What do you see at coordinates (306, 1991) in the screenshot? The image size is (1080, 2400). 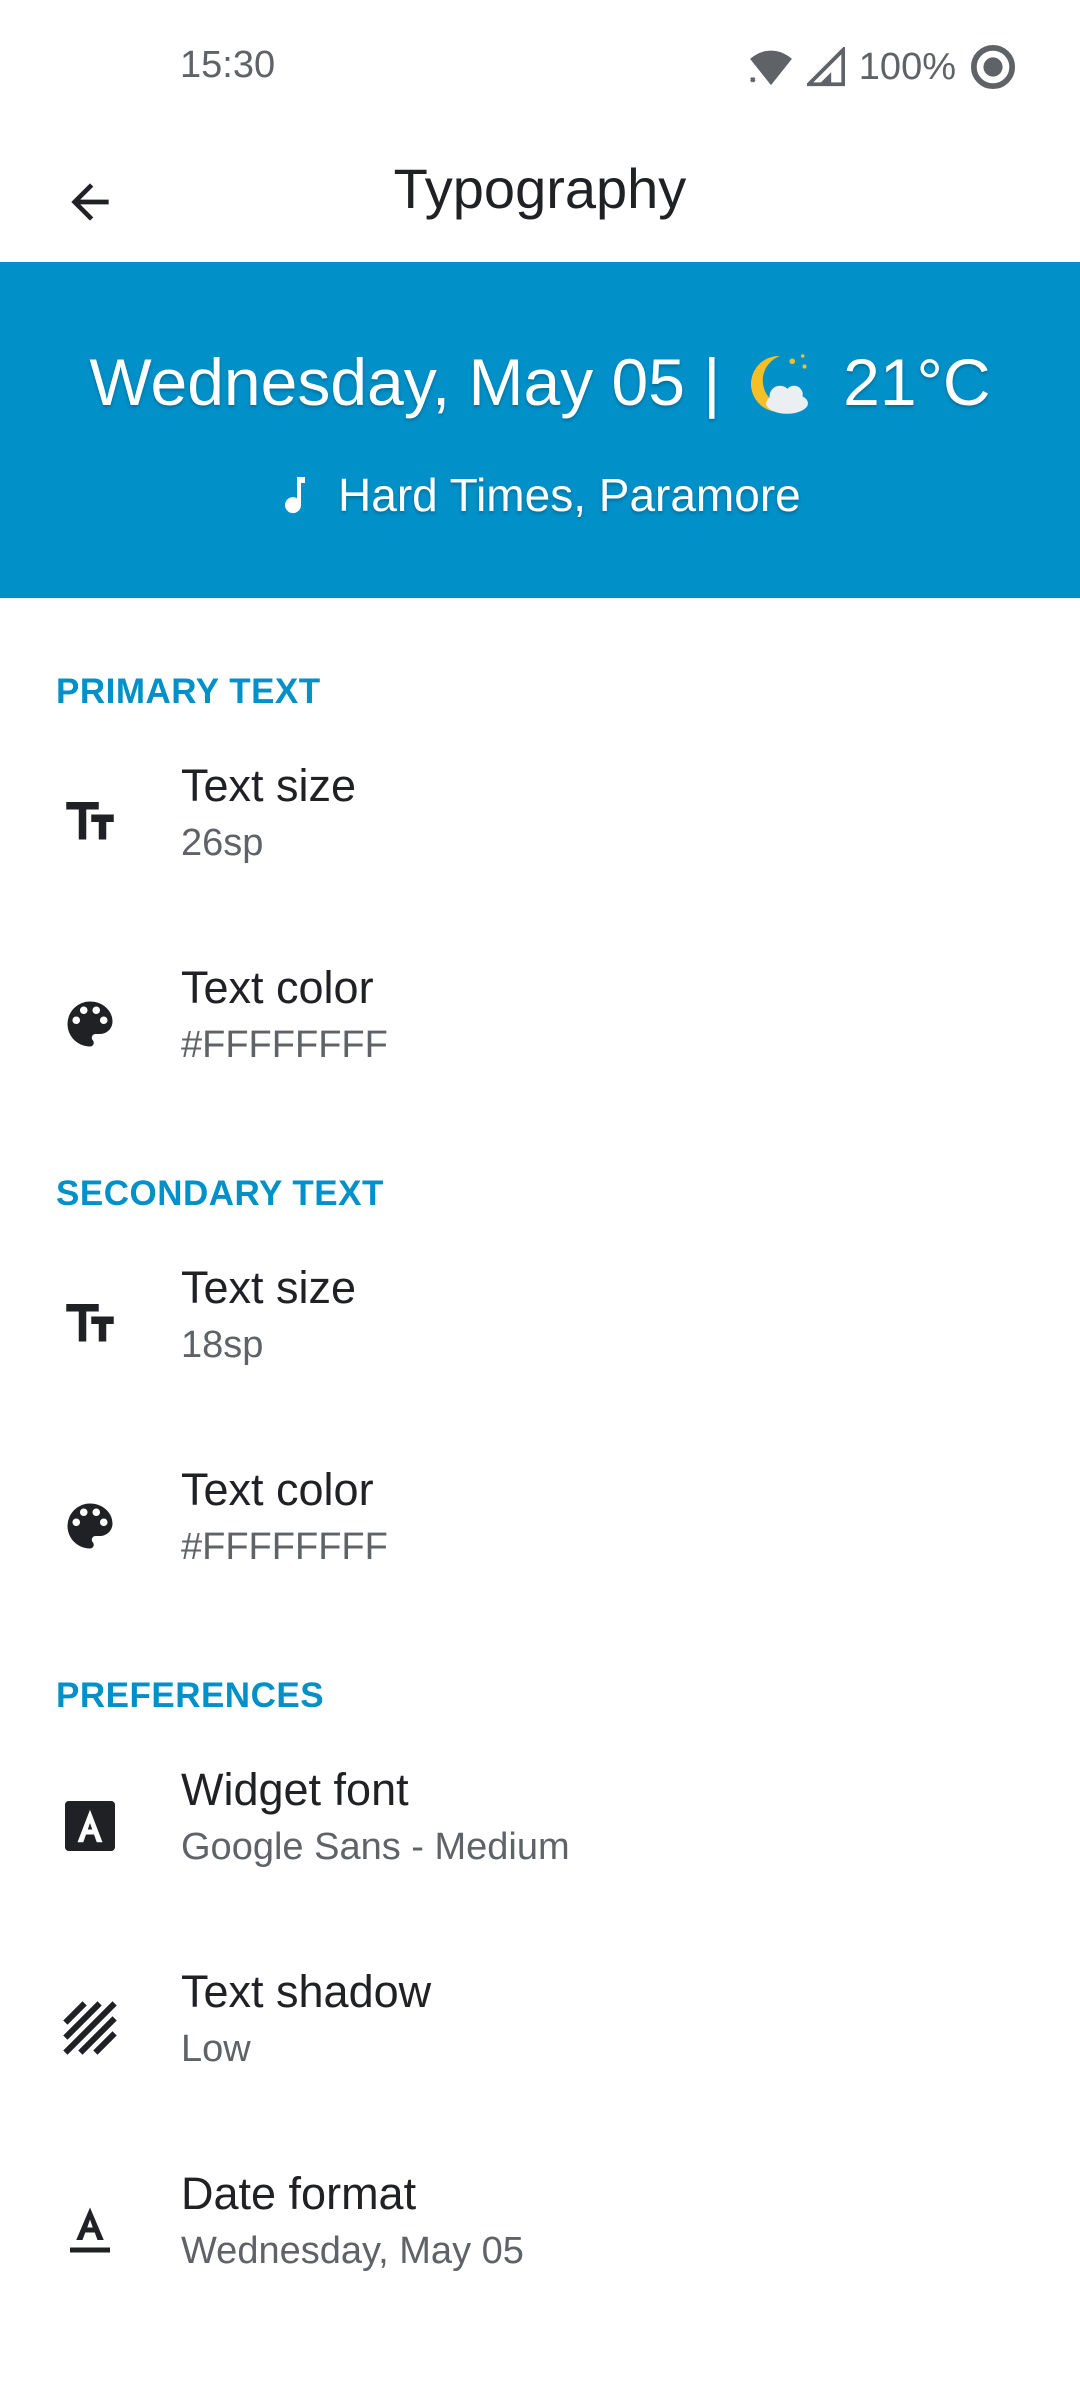 I see `setting-title: Text shadow` at bounding box center [306, 1991].